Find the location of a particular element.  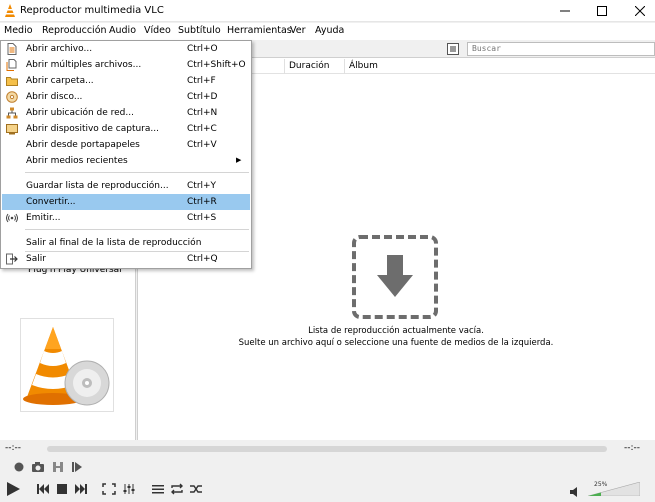

record-icon is located at coordinates (19, 467).